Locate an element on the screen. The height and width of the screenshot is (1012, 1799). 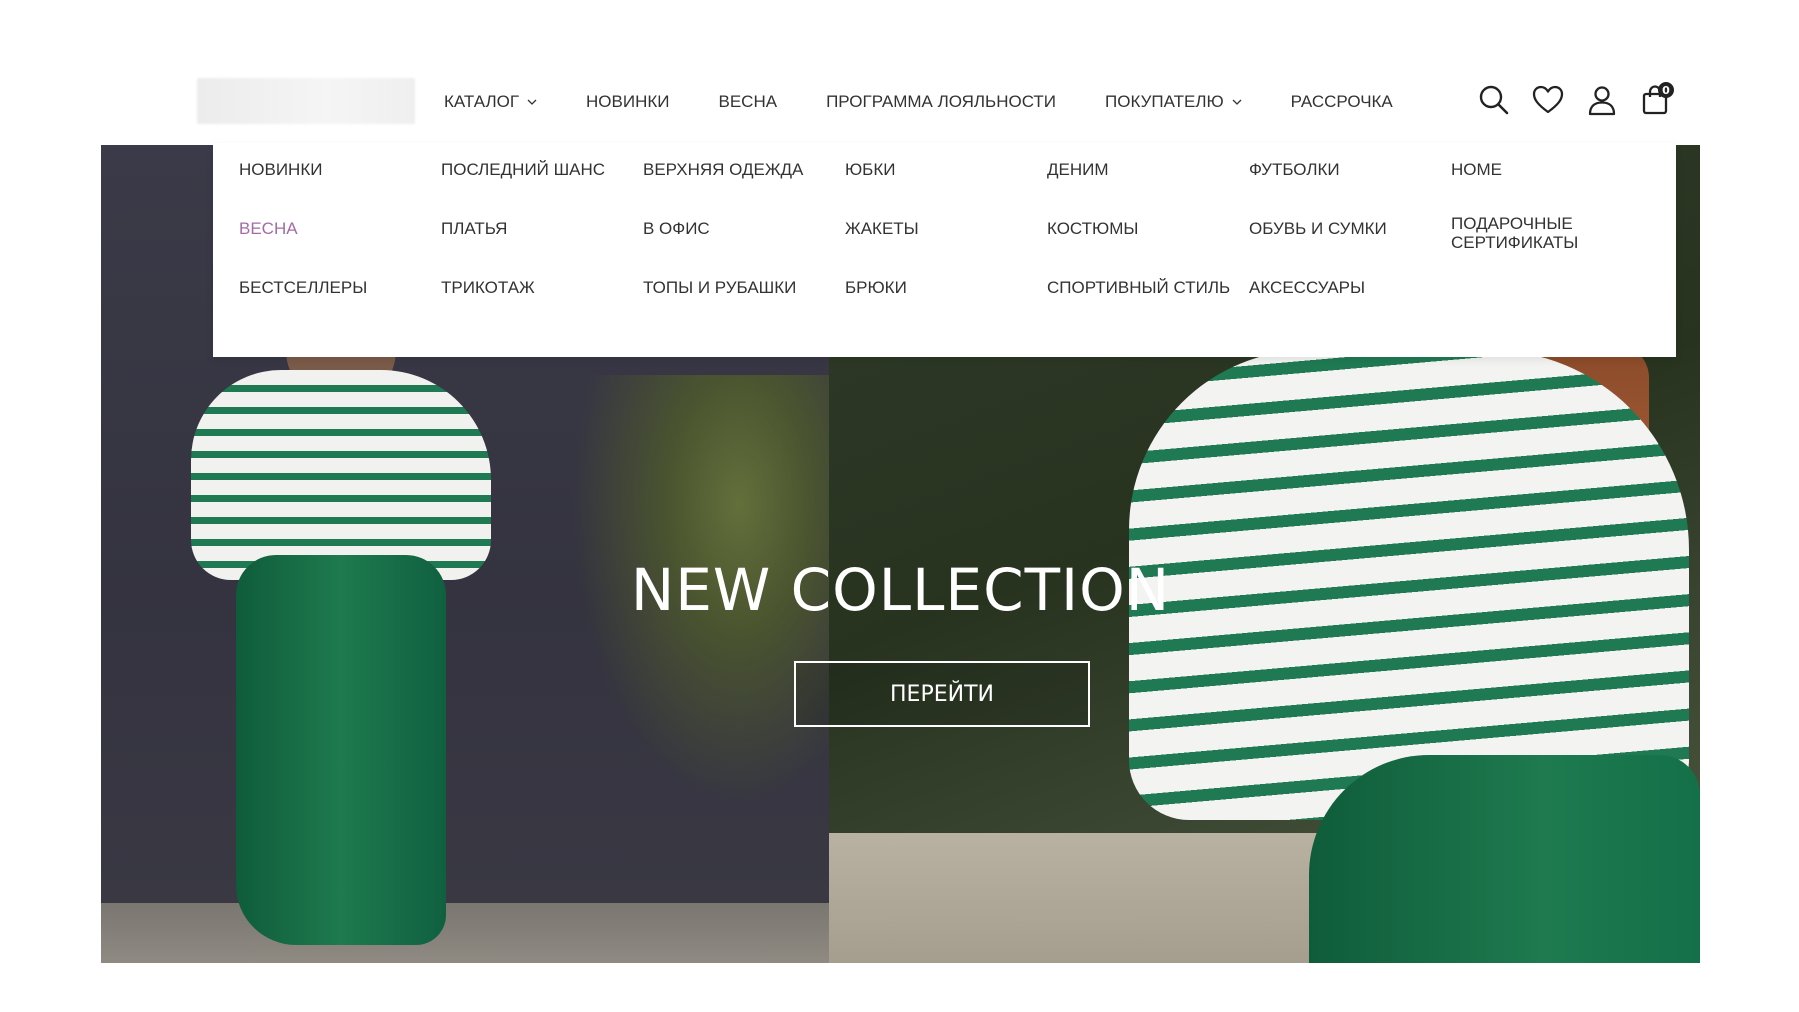
nav-item-spring: ВЕСНА is located at coordinates (748, 102).